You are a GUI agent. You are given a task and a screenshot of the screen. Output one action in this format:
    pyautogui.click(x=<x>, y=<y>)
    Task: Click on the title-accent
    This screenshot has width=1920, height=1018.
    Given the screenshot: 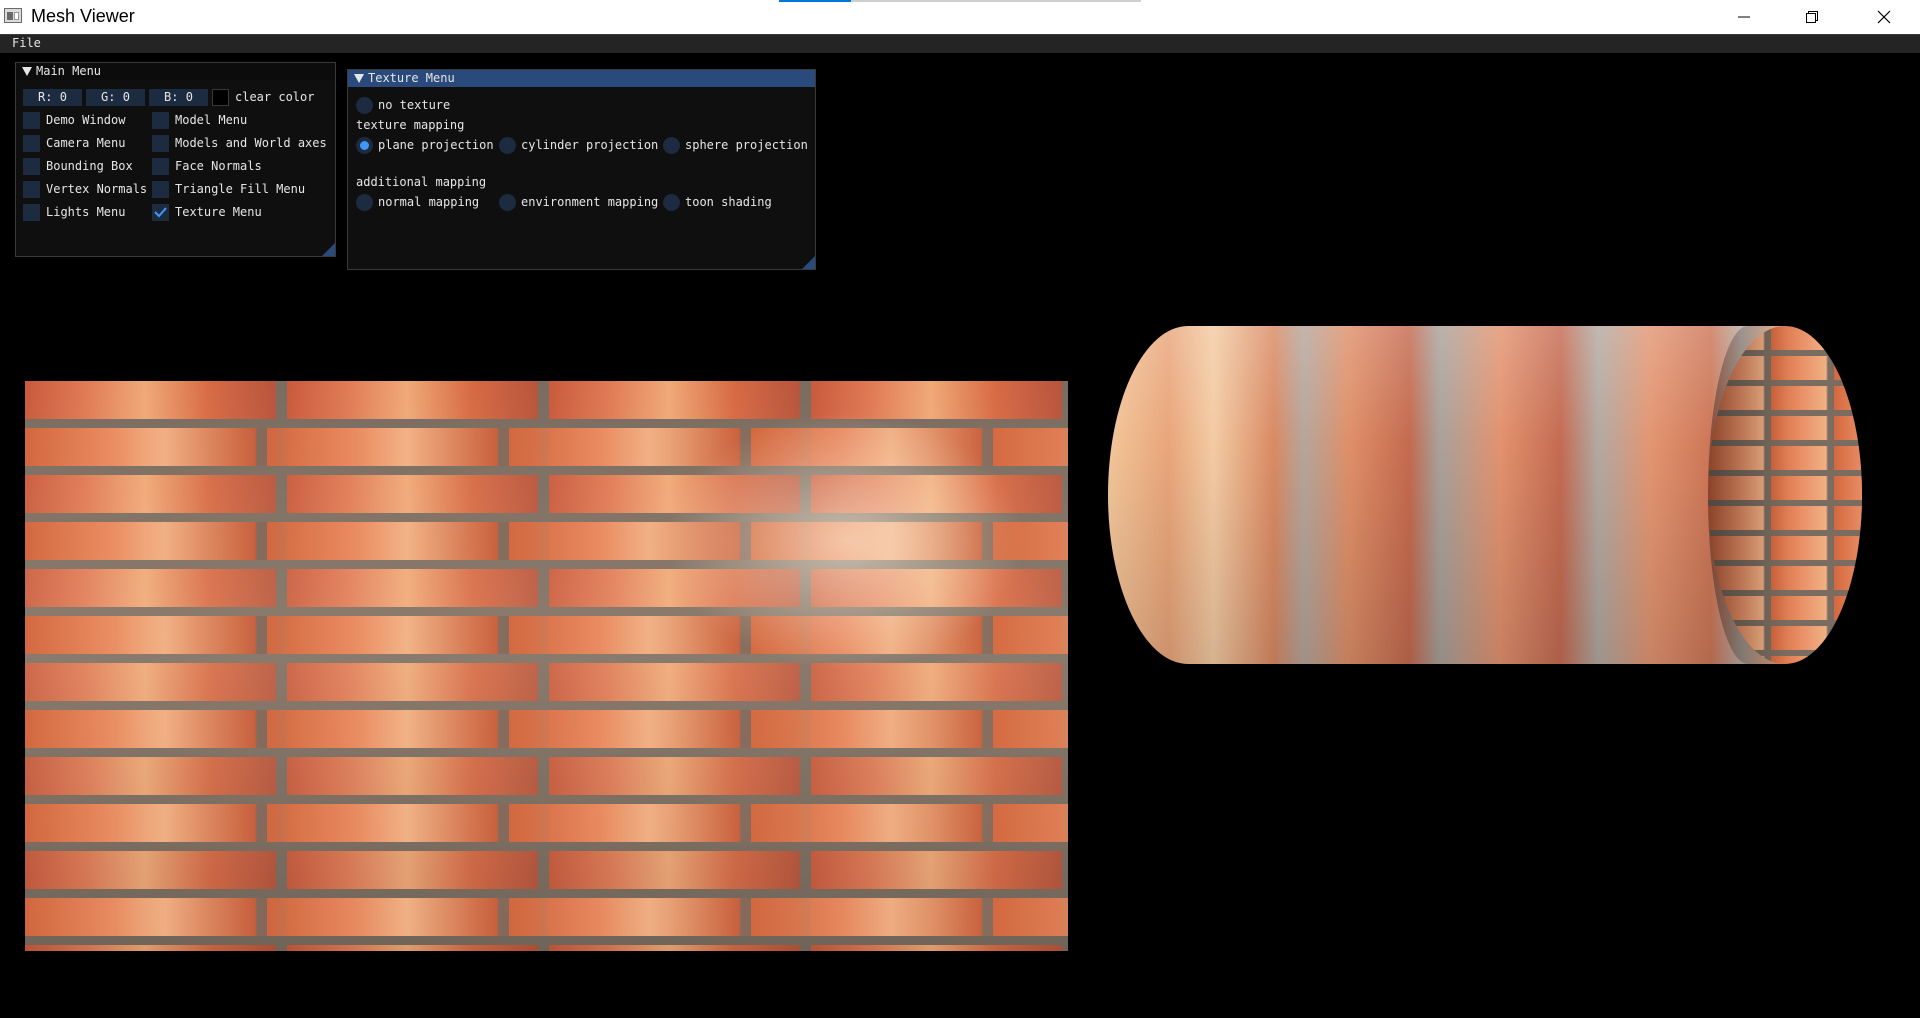 What is the action you would take?
    pyautogui.click(x=815, y=1)
    